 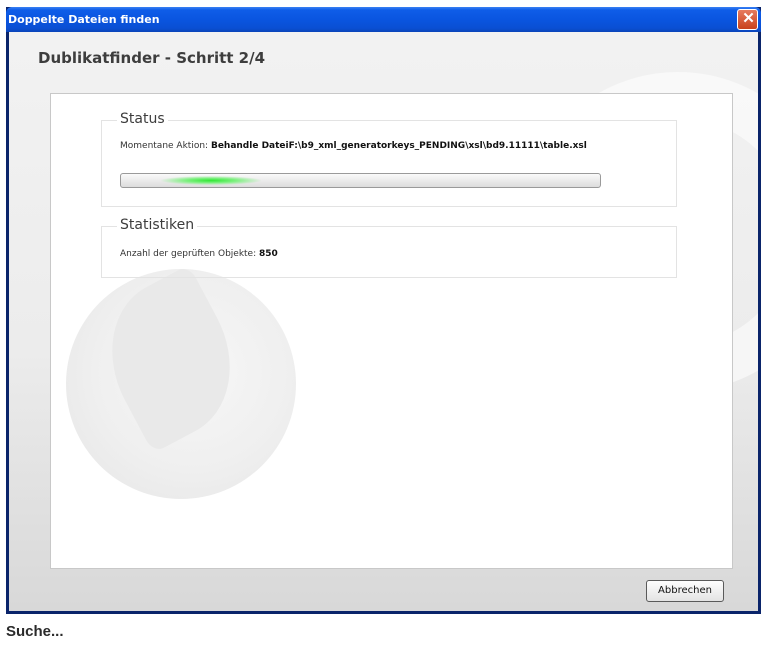 What do you see at coordinates (268, 254) in the screenshot?
I see `checked-objects-count: 850` at bounding box center [268, 254].